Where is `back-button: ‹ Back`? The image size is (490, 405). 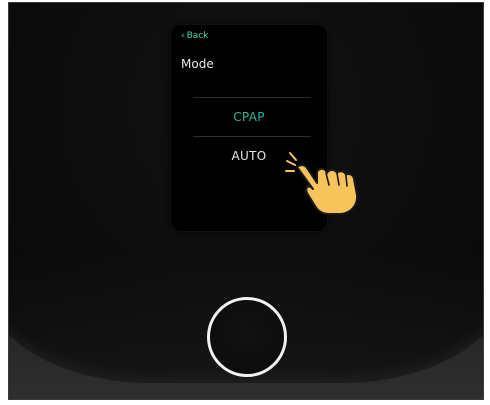
back-button: ‹ Back is located at coordinates (194, 36).